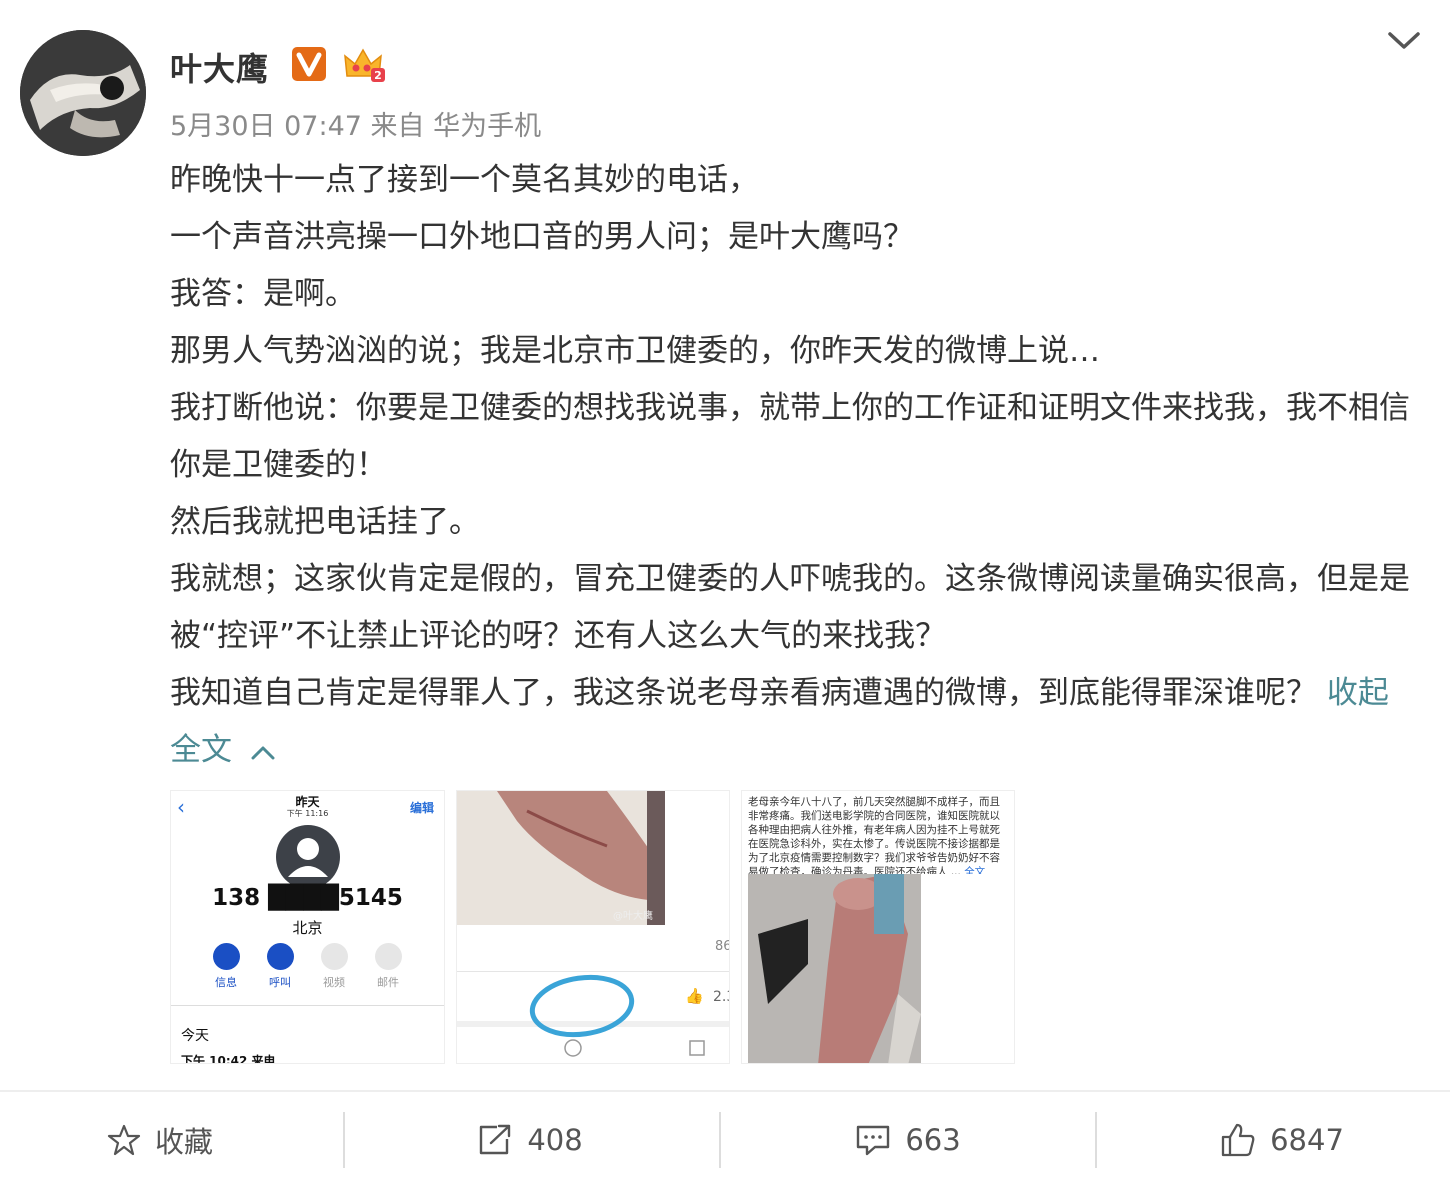 This screenshot has width=1450, height=1183. Describe the element at coordinates (365, 65) in the screenshot. I see `crown-member-icon: 2` at that location.